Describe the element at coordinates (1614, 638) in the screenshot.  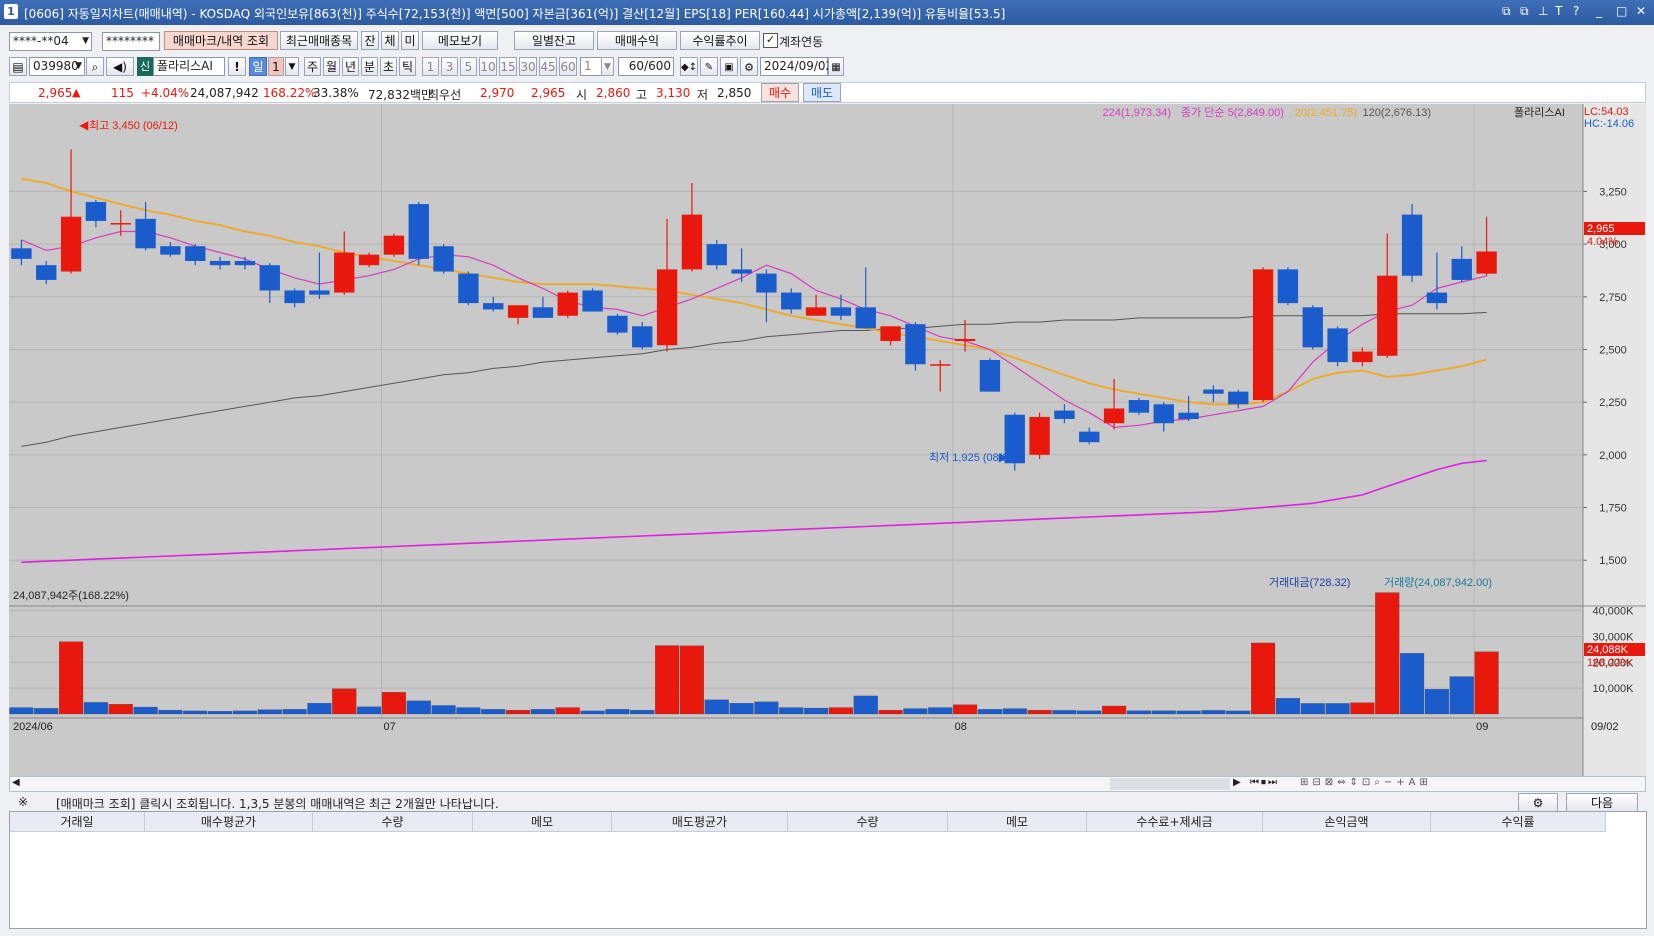
I see `volume-tick-label: 30,000K` at that location.